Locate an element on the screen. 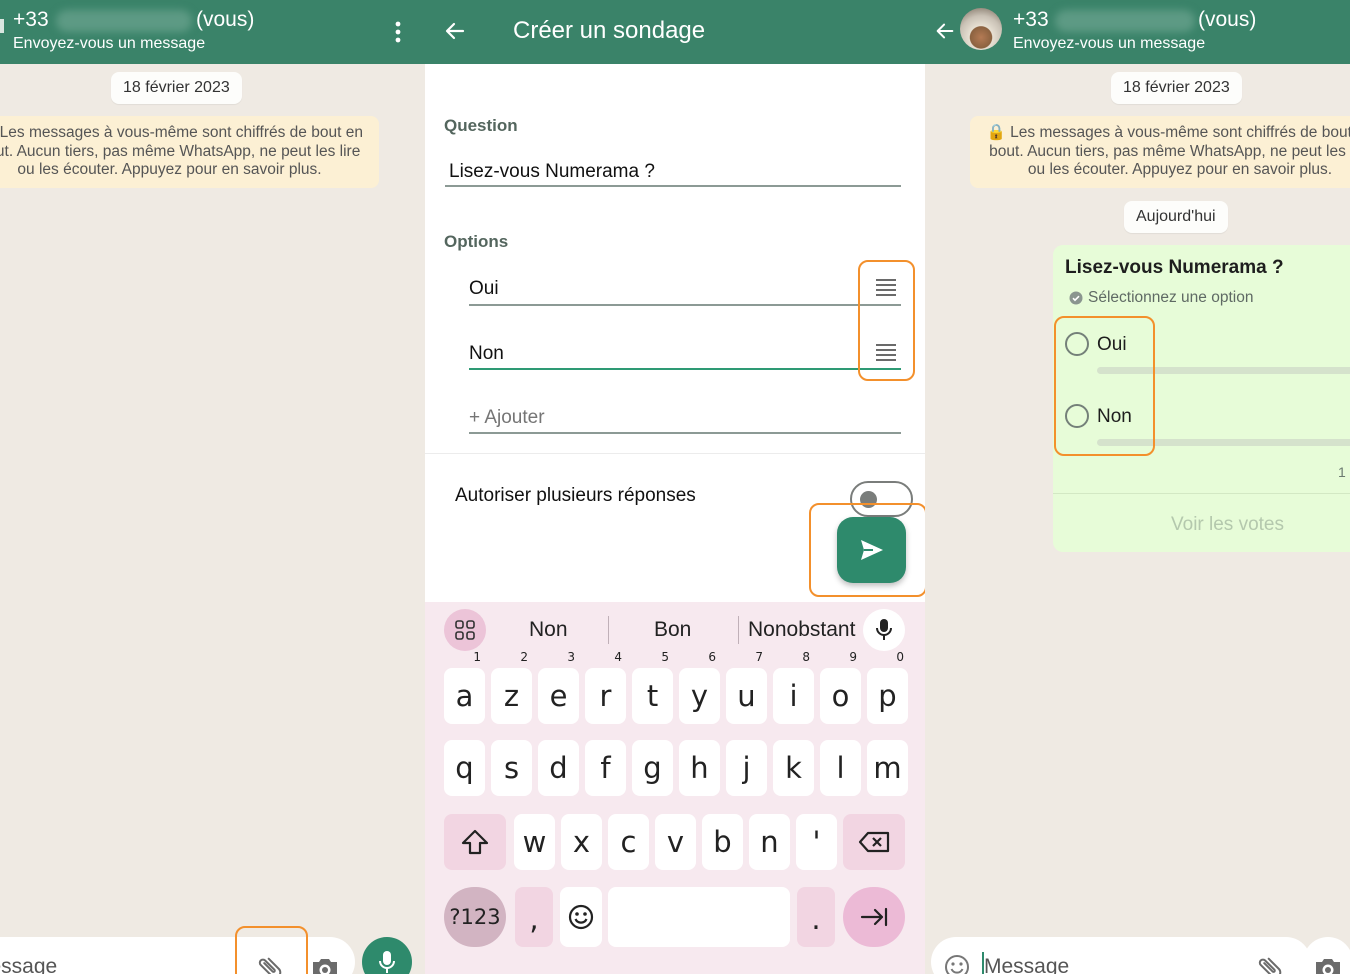 This screenshot has width=1350, height=974. key-h: h is located at coordinates (699, 768).